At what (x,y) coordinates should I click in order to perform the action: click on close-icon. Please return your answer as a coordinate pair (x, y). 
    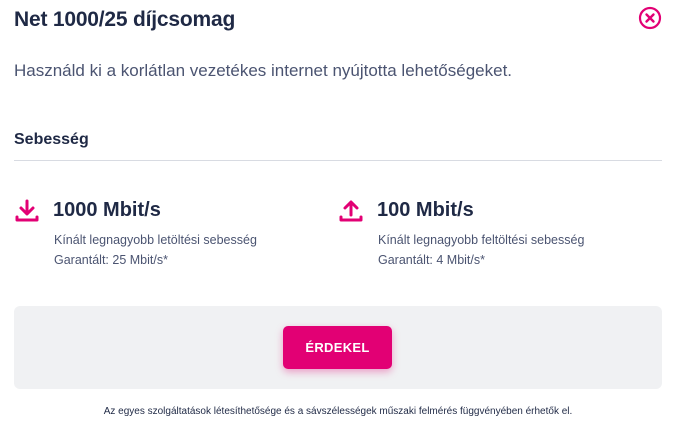
    Looking at the image, I should click on (650, 18).